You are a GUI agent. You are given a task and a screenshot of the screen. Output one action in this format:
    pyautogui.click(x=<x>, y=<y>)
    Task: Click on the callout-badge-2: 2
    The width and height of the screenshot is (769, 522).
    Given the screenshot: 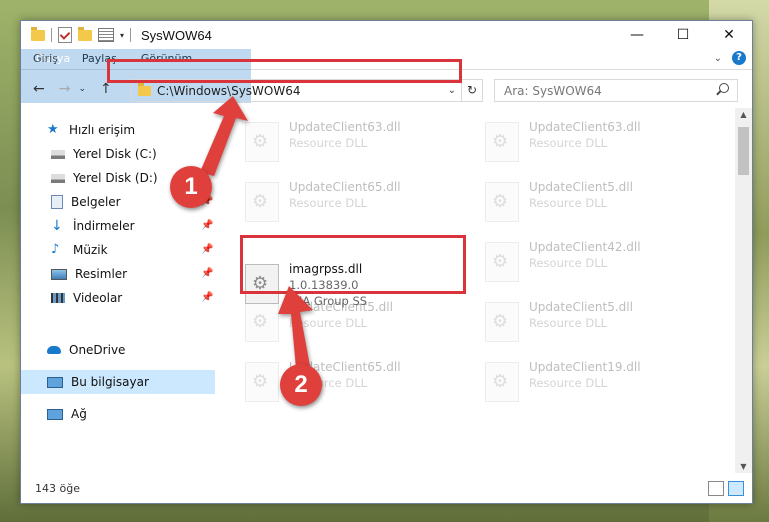 What is the action you would take?
    pyautogui.click(x=301, y=385)
    